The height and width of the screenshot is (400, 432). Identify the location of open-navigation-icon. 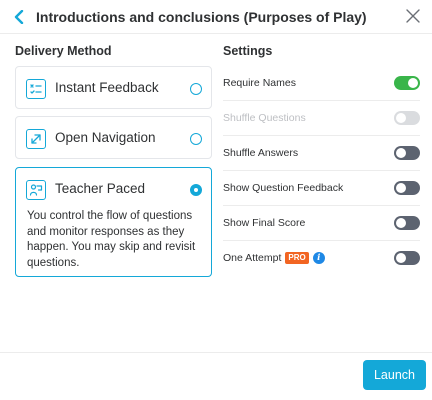
(36, 139).